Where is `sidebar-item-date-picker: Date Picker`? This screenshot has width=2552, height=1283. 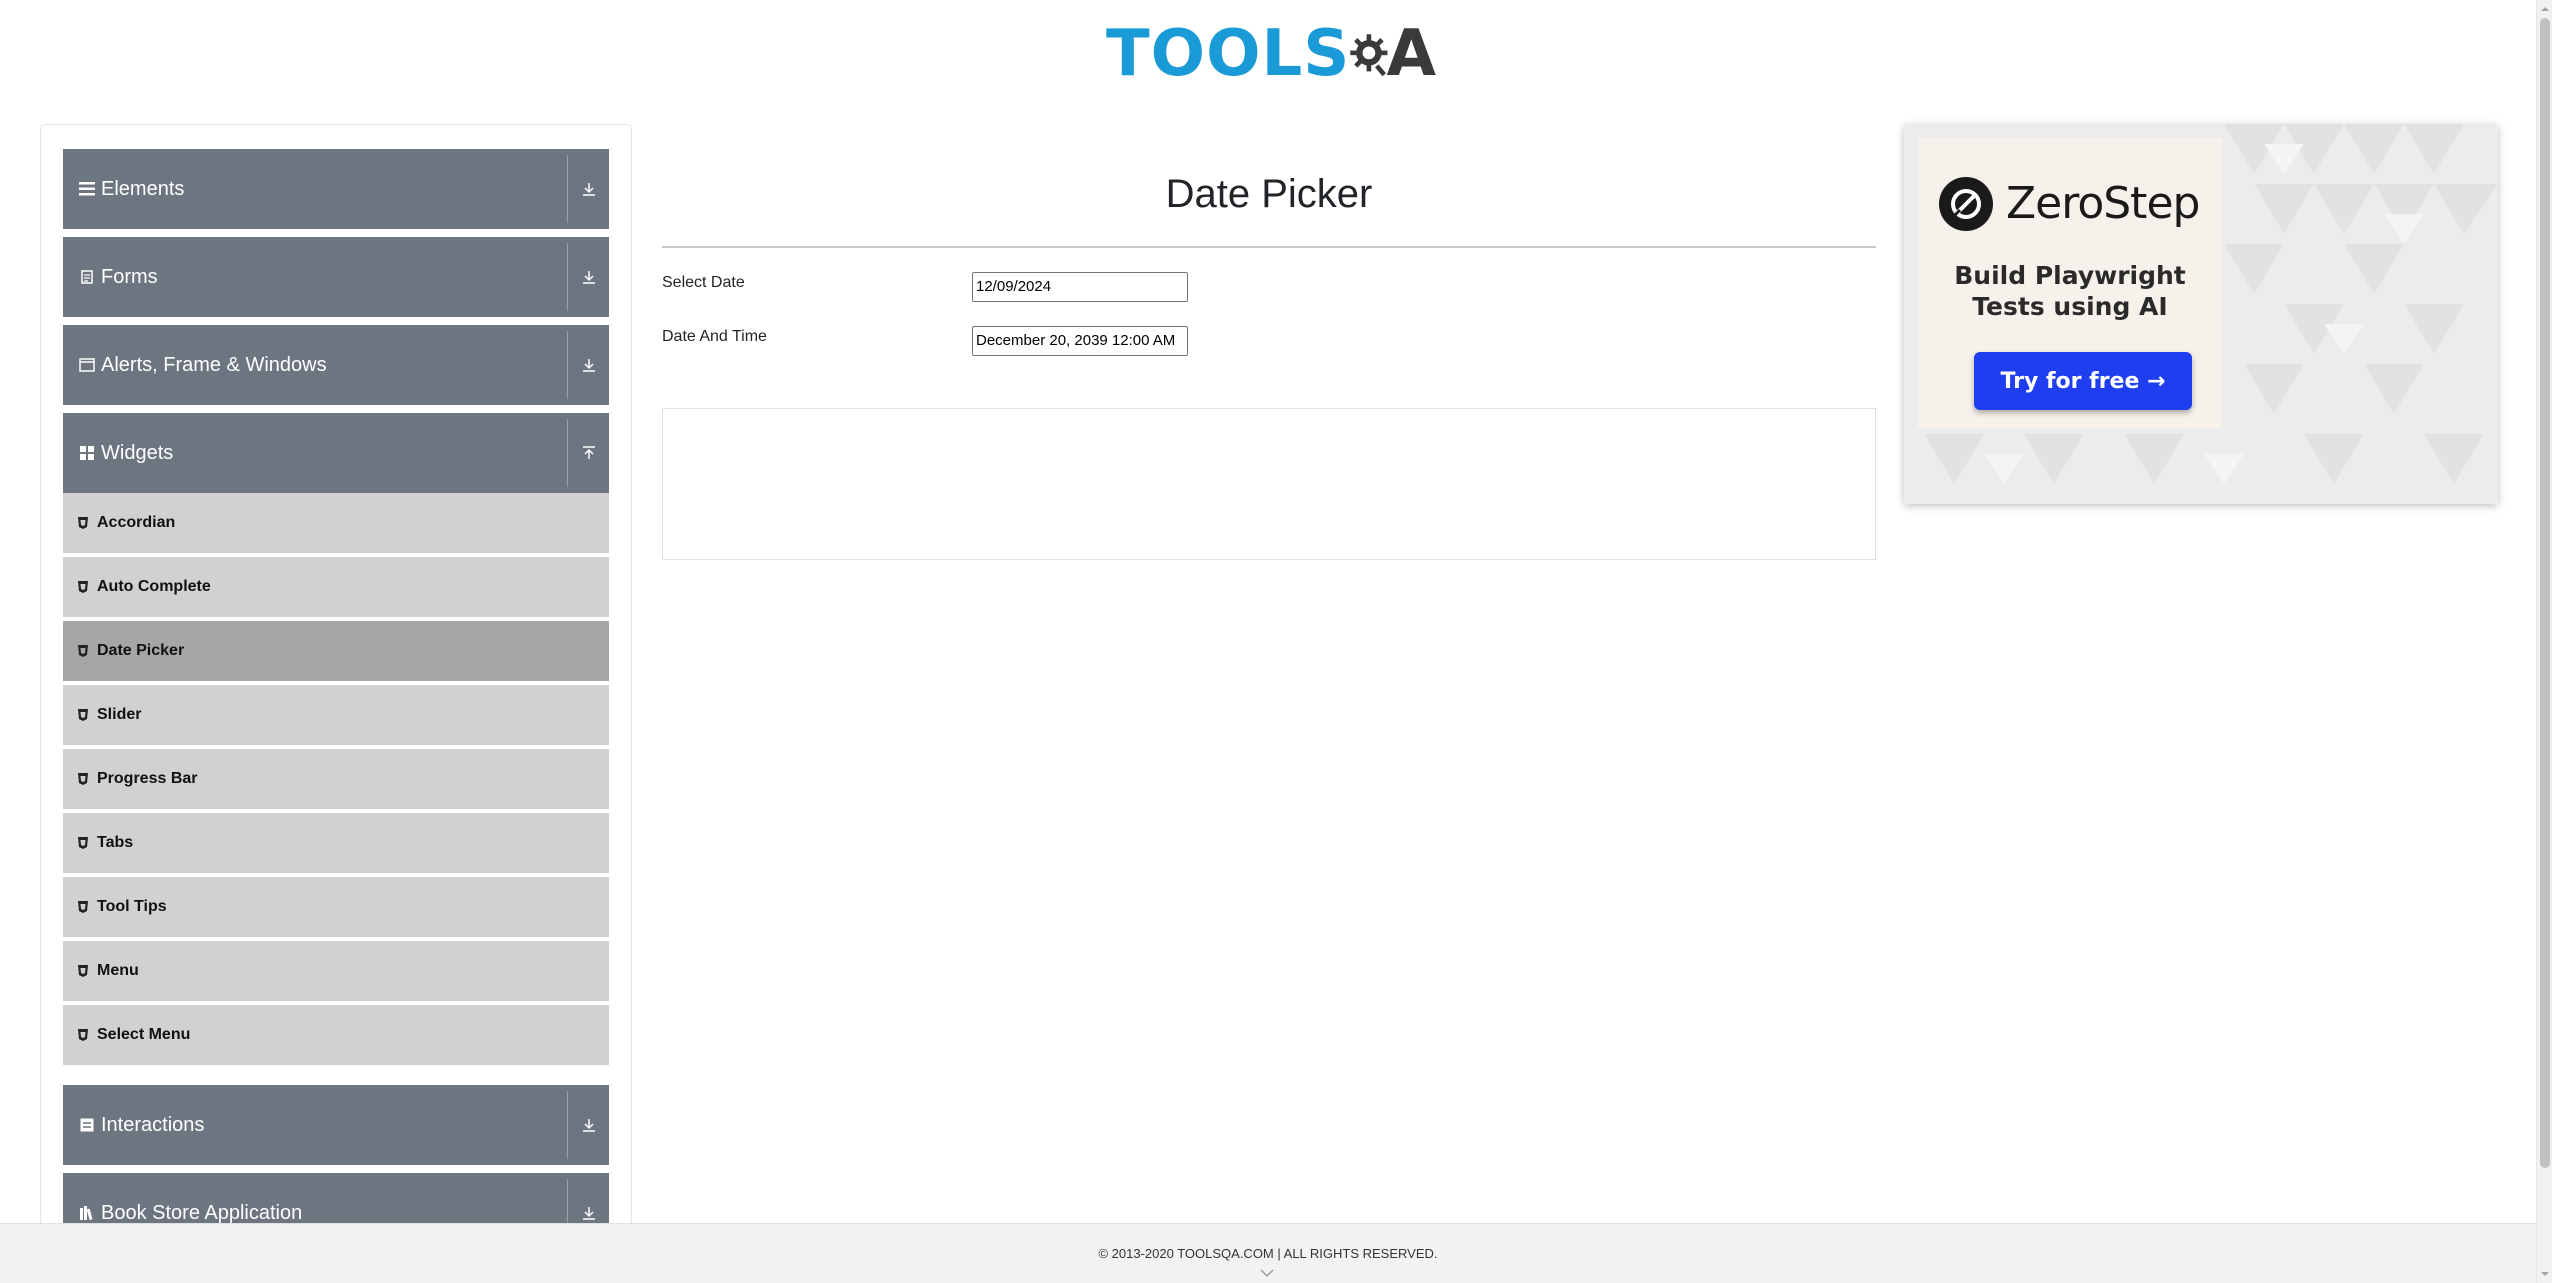
sidebar-item-date-picker: Date Picker is located at coordinates (336, 652).